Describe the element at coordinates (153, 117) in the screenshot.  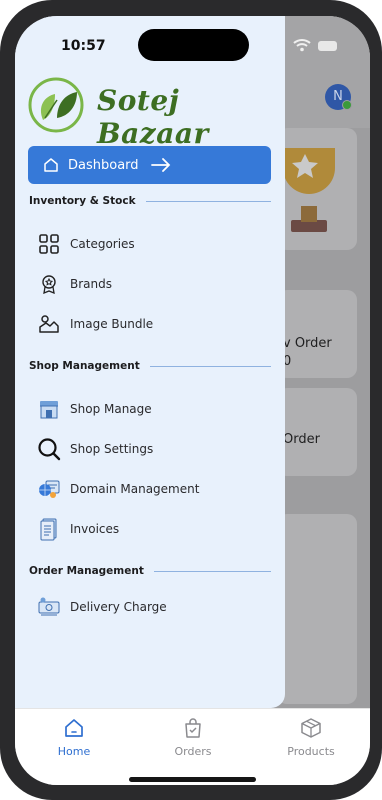
I see `brand-name: Sotej Bazaar` at that location.